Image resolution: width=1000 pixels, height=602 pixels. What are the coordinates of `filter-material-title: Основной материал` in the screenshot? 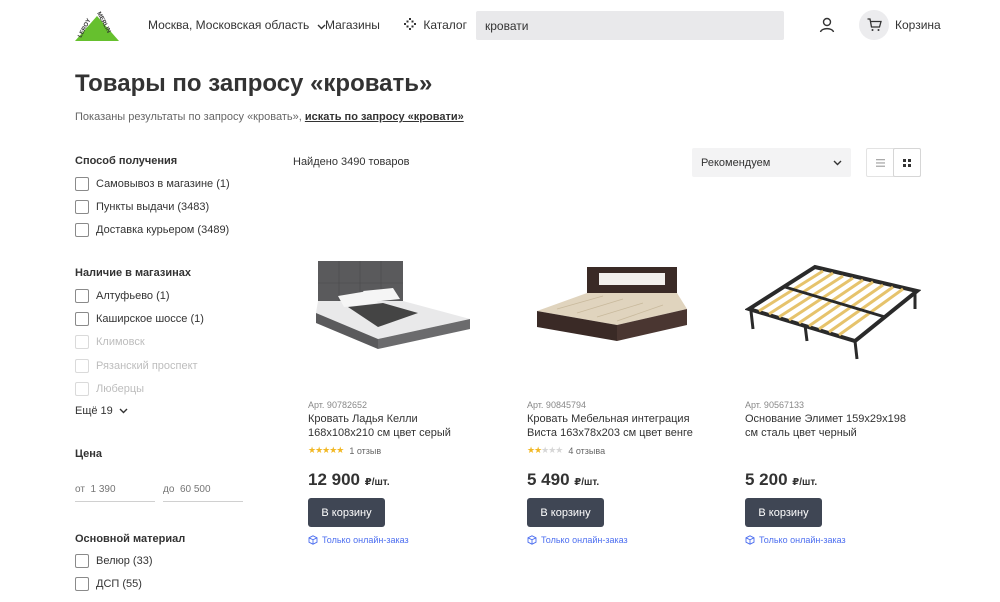 It's located at (130, 539).